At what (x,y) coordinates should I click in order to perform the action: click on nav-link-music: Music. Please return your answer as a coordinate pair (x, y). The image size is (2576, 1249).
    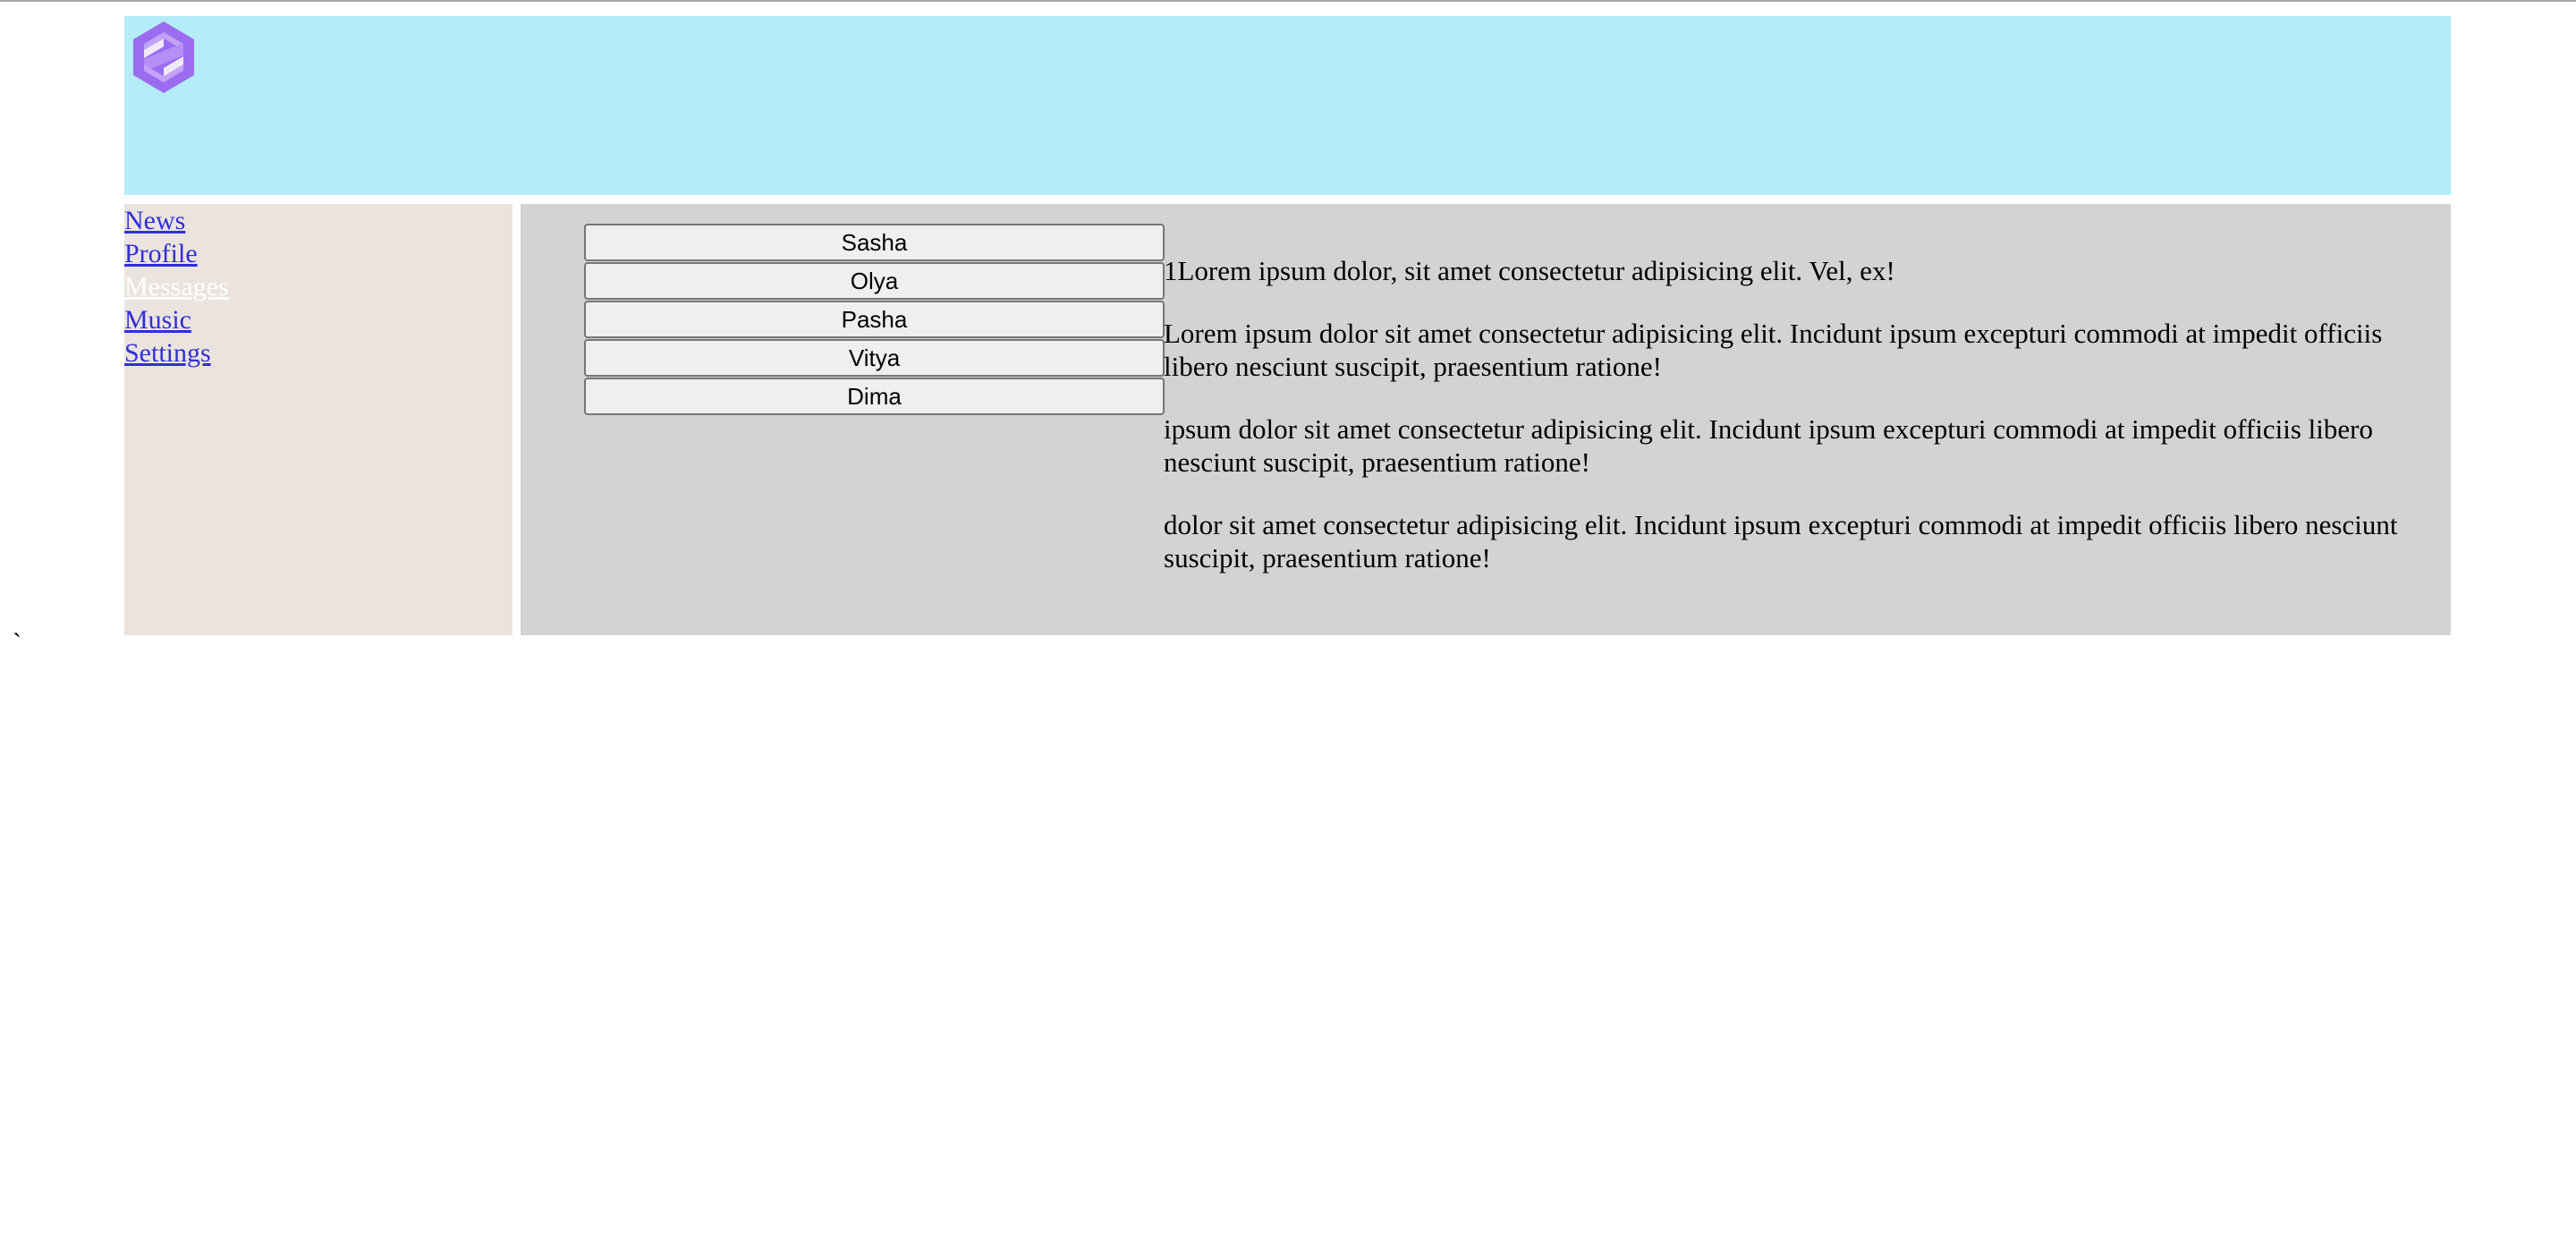
    Looking at the image, I should click on (318, 320).